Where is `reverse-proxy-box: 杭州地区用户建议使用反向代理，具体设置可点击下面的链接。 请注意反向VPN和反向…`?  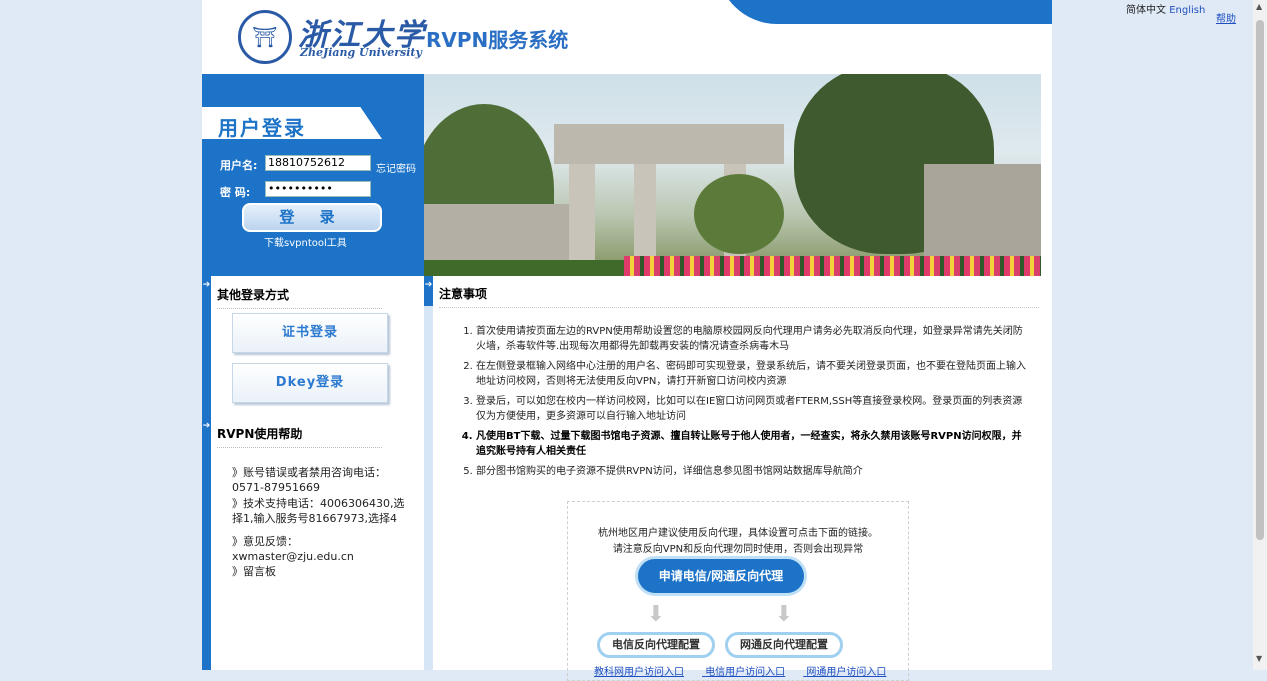
reverse-proxy-box: 杭州地区用户建议使用反向代理，具体设置可点击下面的链接。 请注意反向VPN和反向… is located at coordinates (738, 591).